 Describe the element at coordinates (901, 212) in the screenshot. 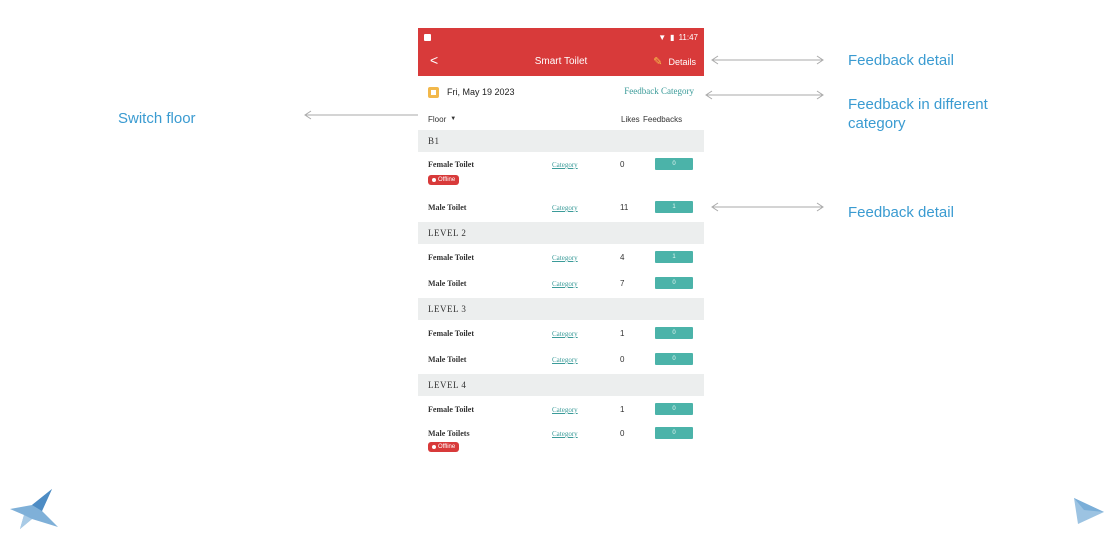

I see `annotation-feedback-detail-row: Feedback detail` at that location.